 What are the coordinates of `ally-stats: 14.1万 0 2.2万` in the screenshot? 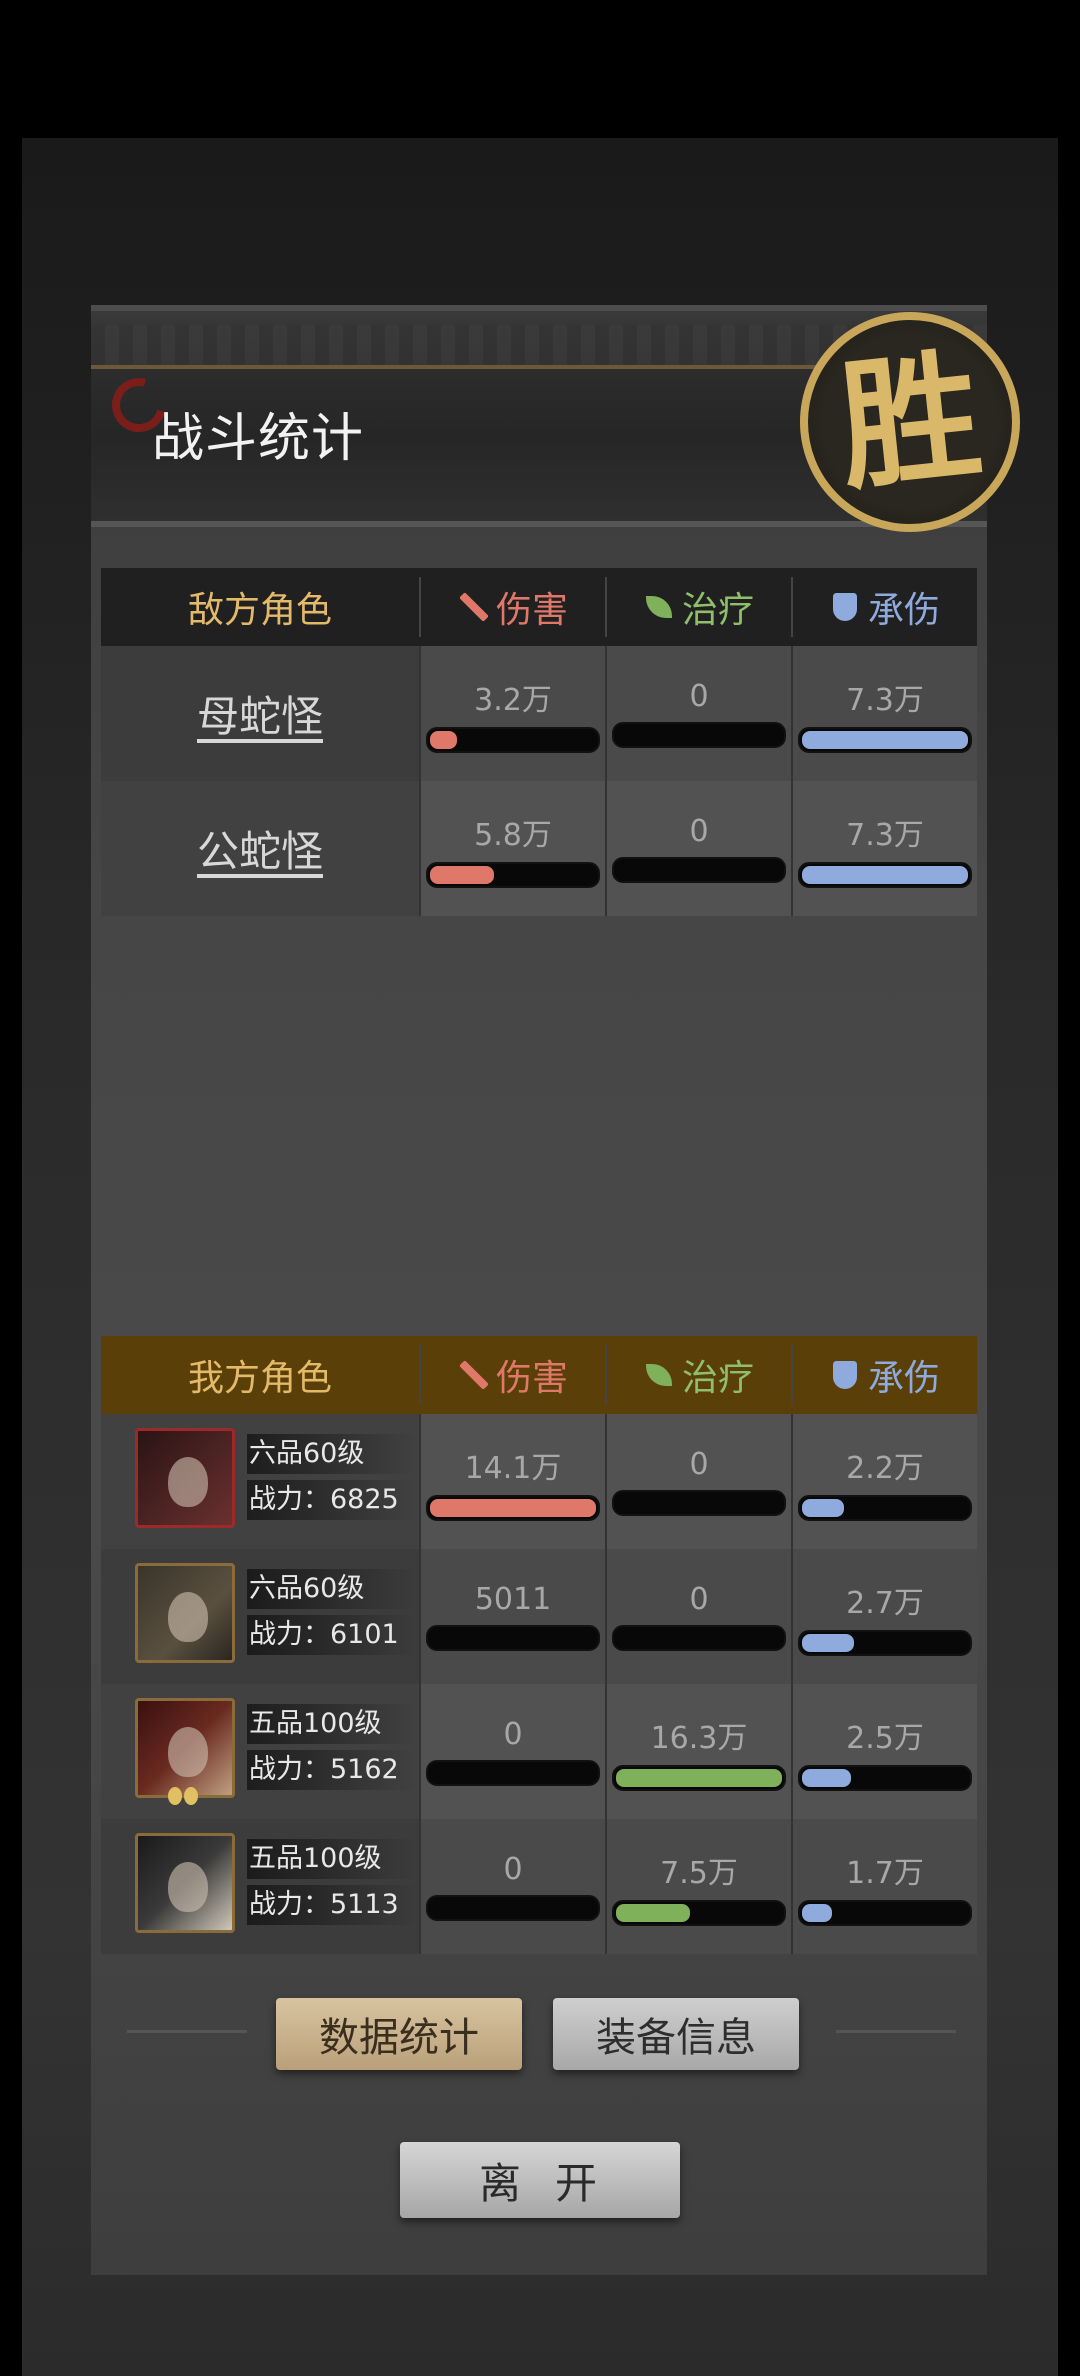 It's located at (698, 1481).